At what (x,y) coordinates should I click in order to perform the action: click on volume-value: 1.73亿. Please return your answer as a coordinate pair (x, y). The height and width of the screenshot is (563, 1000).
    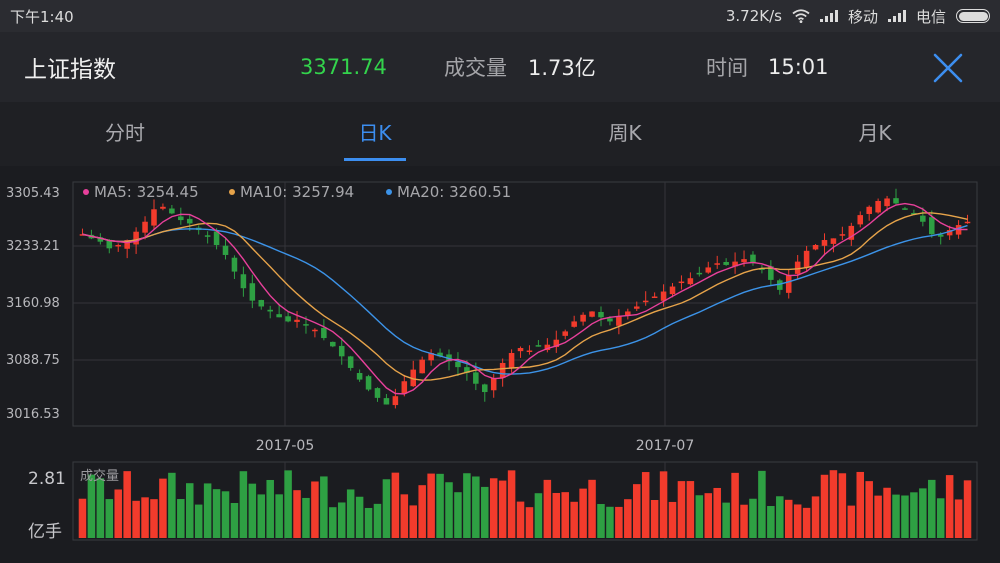
    Looking at the image, I should click on (562, 68).